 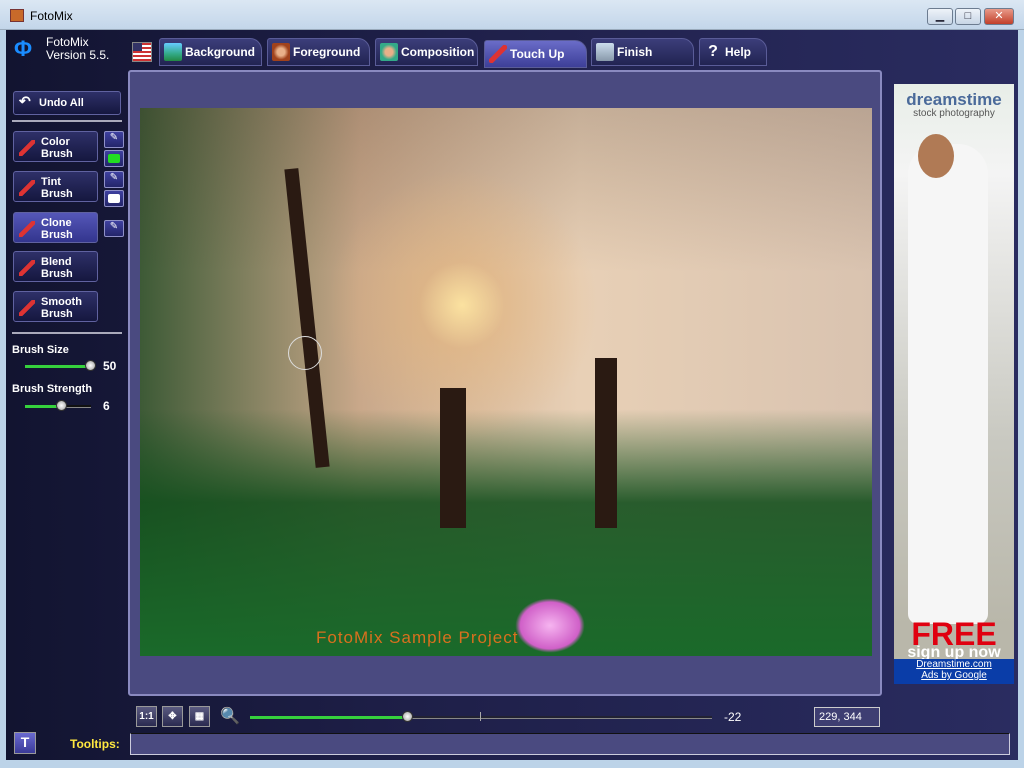 What do you see at coordinates (999, 16) in the screenshot?
I see `close-button: ✕` at bounding box center [999, 16].